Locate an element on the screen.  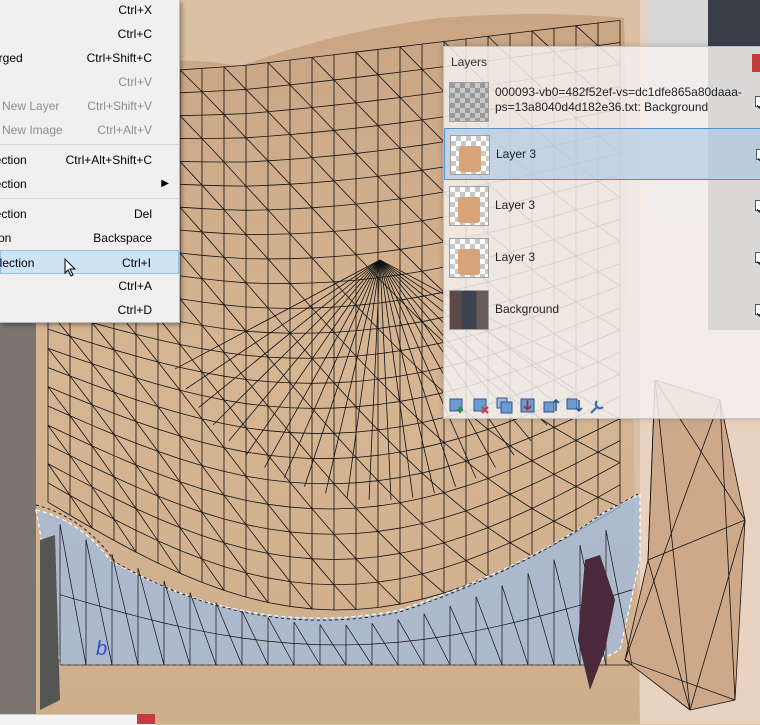
add-layer-icon is located at coordinates (457, 406).